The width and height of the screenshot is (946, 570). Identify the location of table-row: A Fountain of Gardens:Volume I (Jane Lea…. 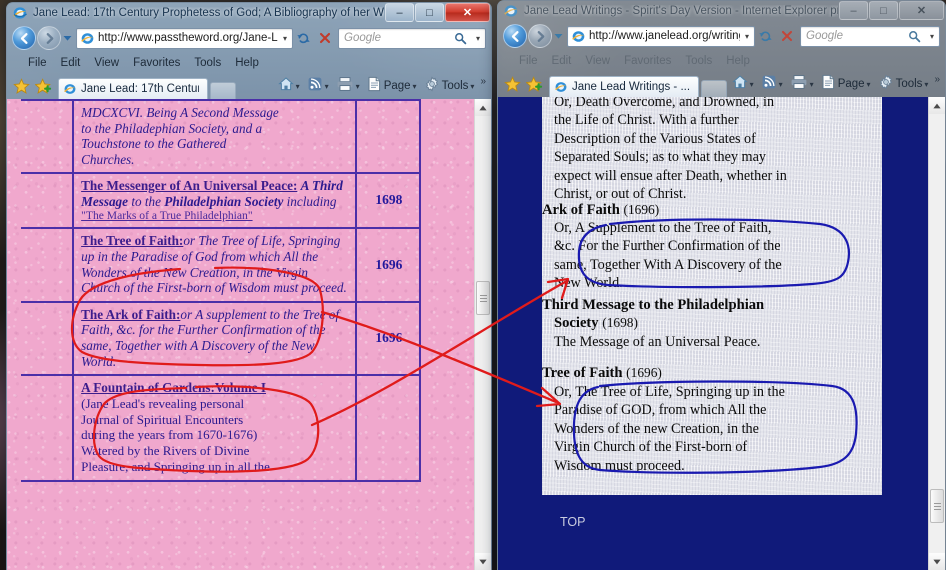
(221, 428).